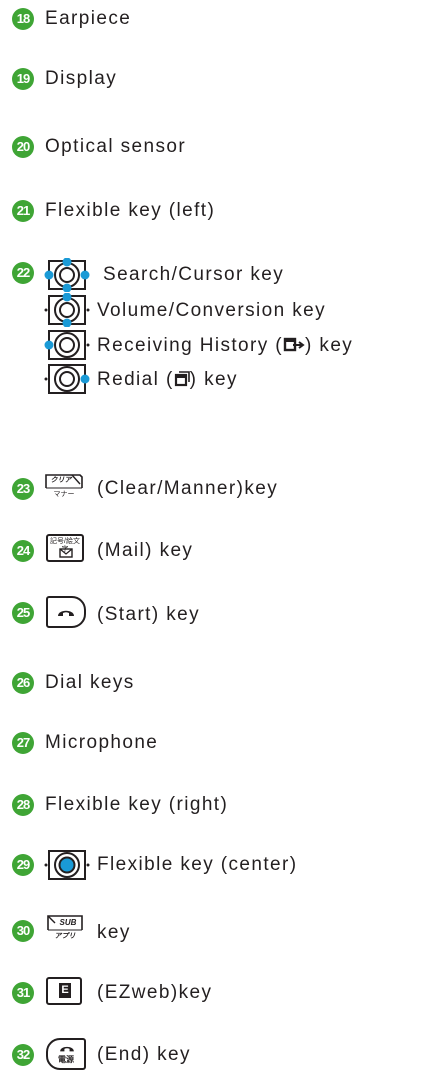 Image resolution: width=444 pixels, height=1090 pixels. What do you see at coordinates (197, 864) in the screenshot?
I see `item-label: Flexible key (center)` at bounding box center [197, 864].